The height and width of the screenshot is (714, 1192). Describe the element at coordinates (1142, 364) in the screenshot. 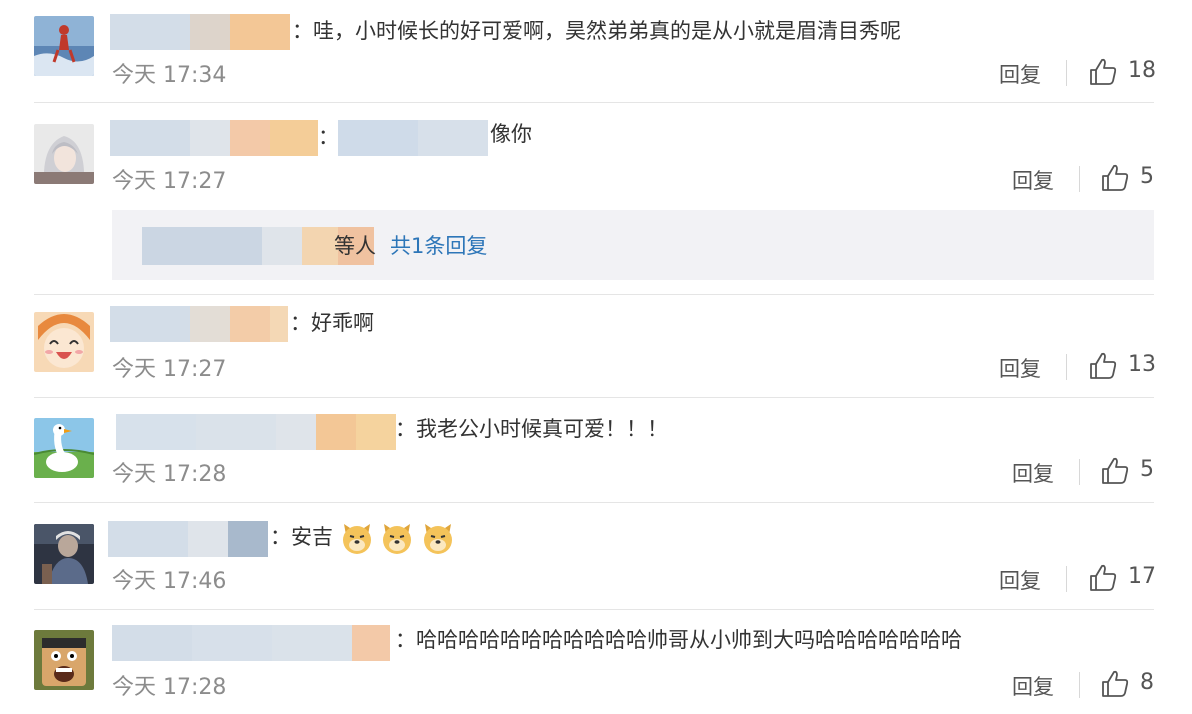

I see `like-count: 13` at that location.